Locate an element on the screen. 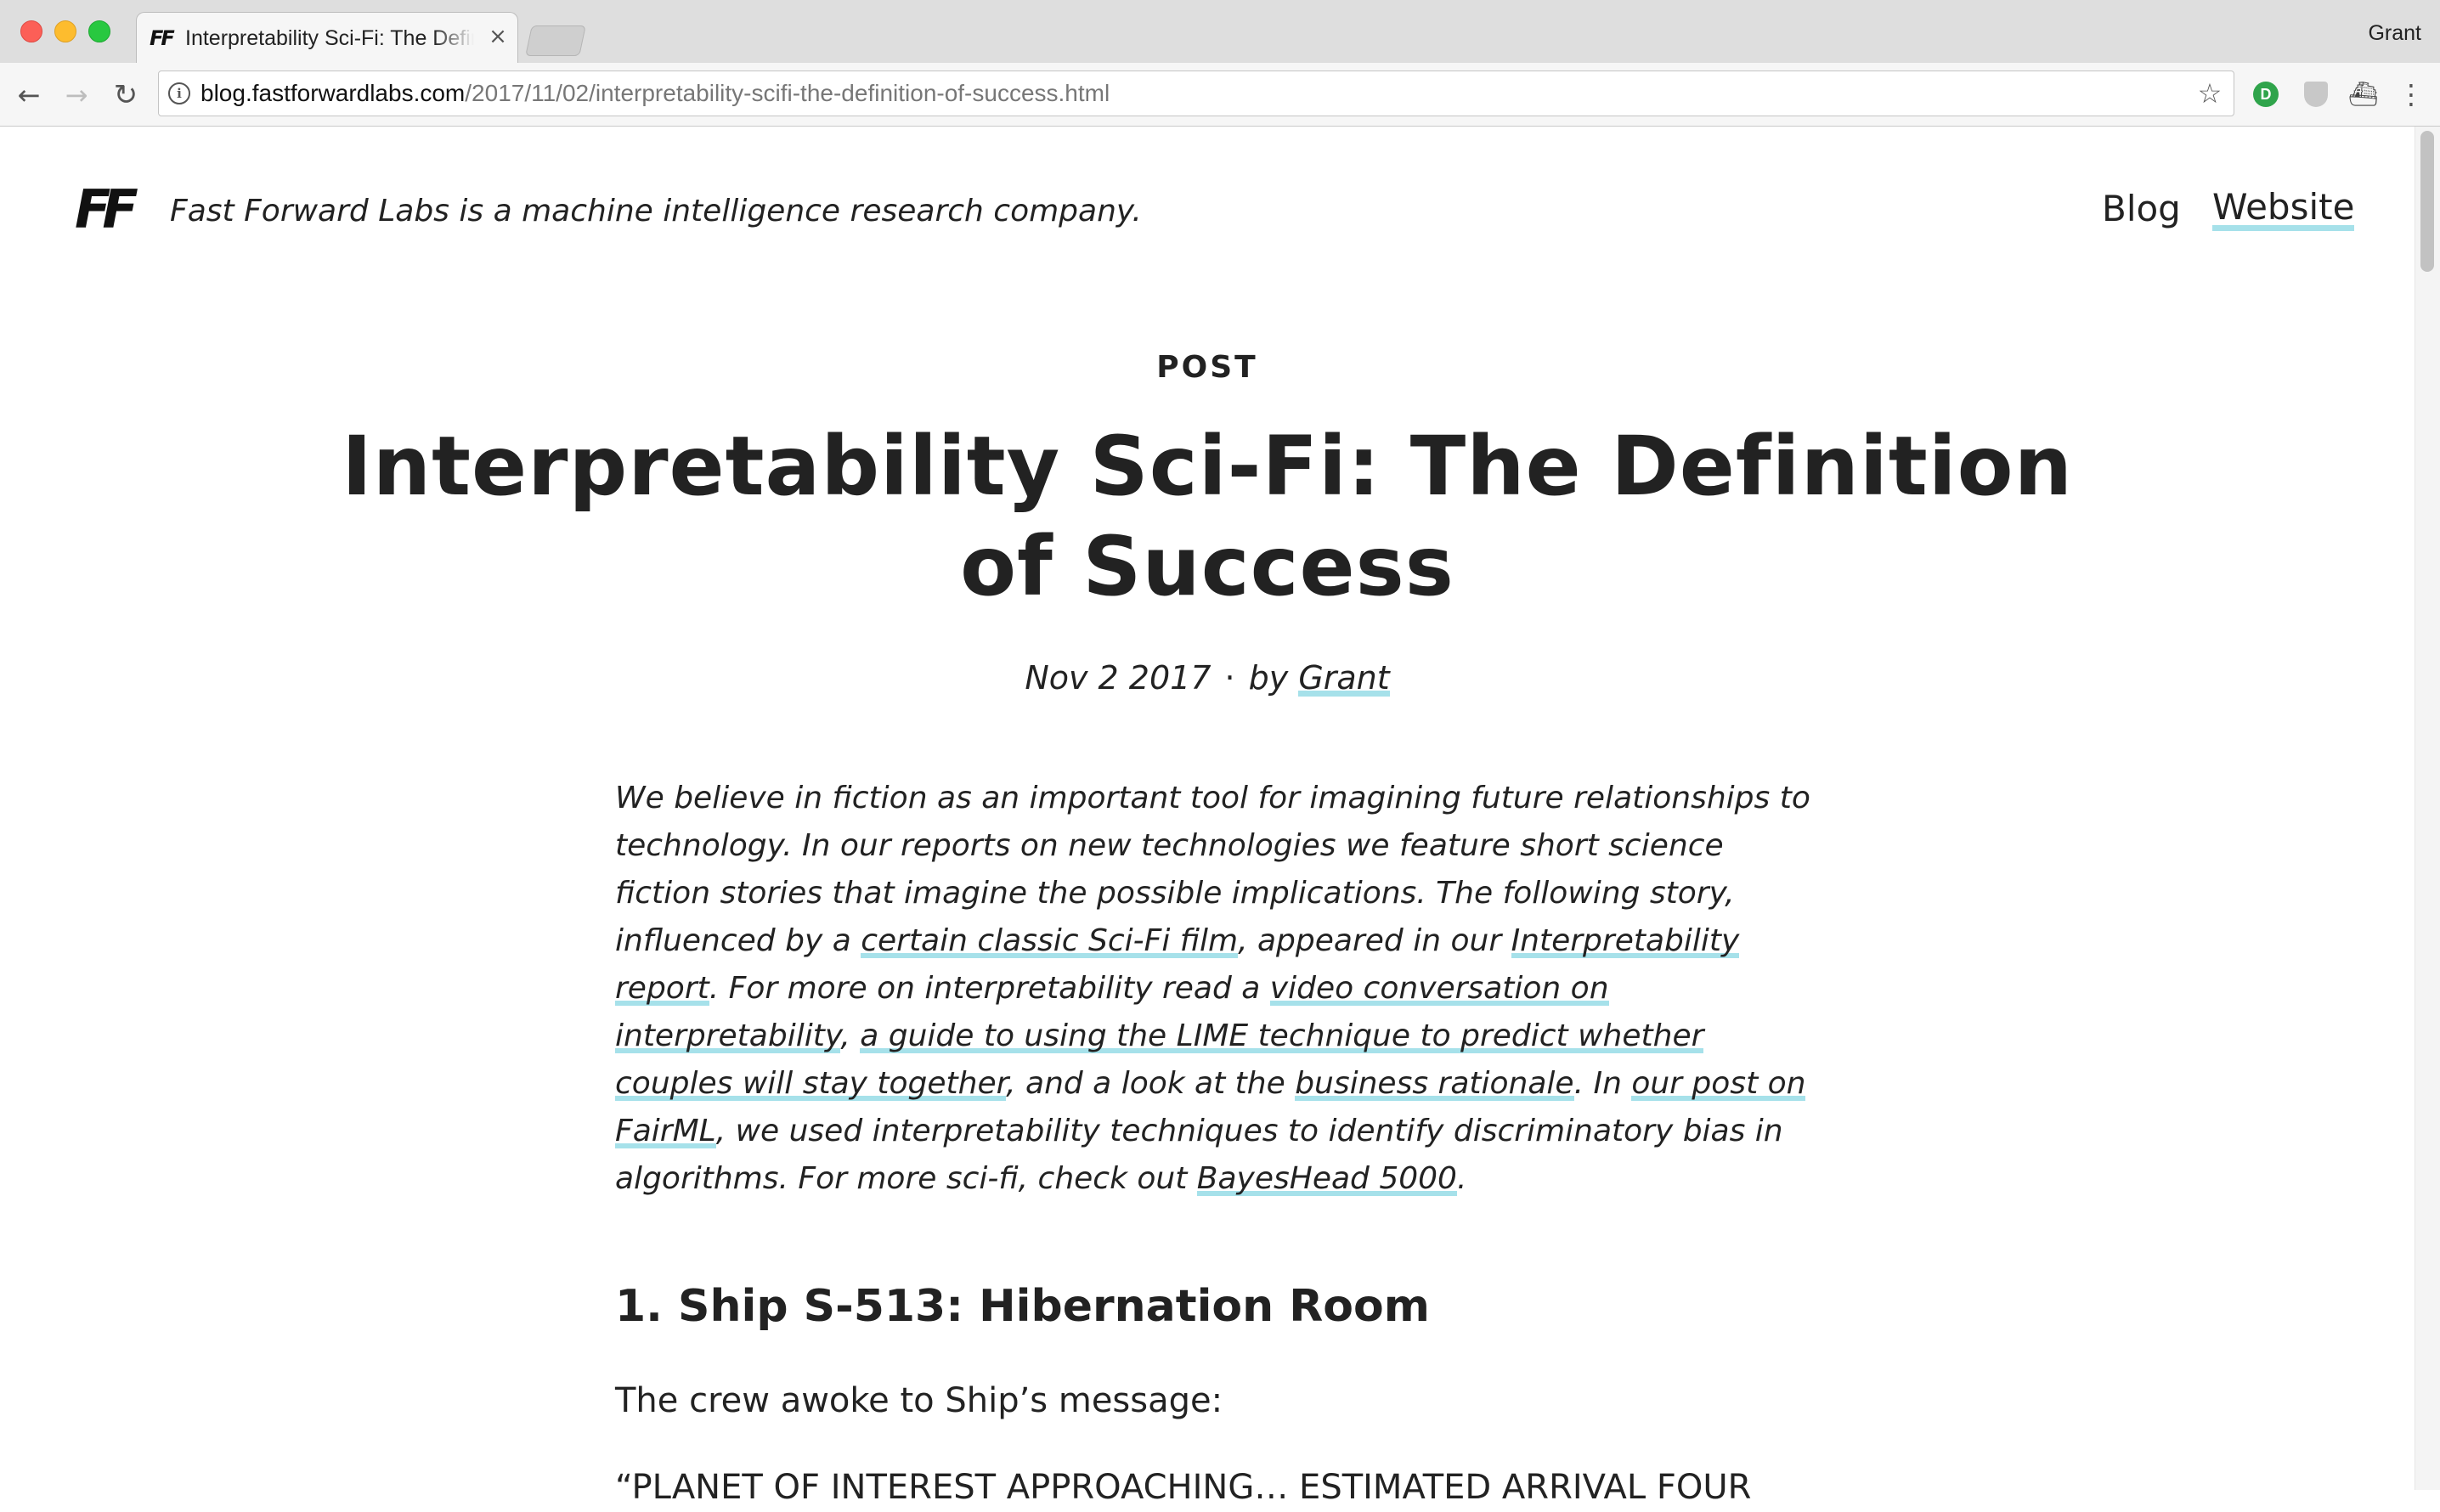 The height and width of the screenshot is (1512, 2440). minimize-window-button is located at coordinates (65, 31).